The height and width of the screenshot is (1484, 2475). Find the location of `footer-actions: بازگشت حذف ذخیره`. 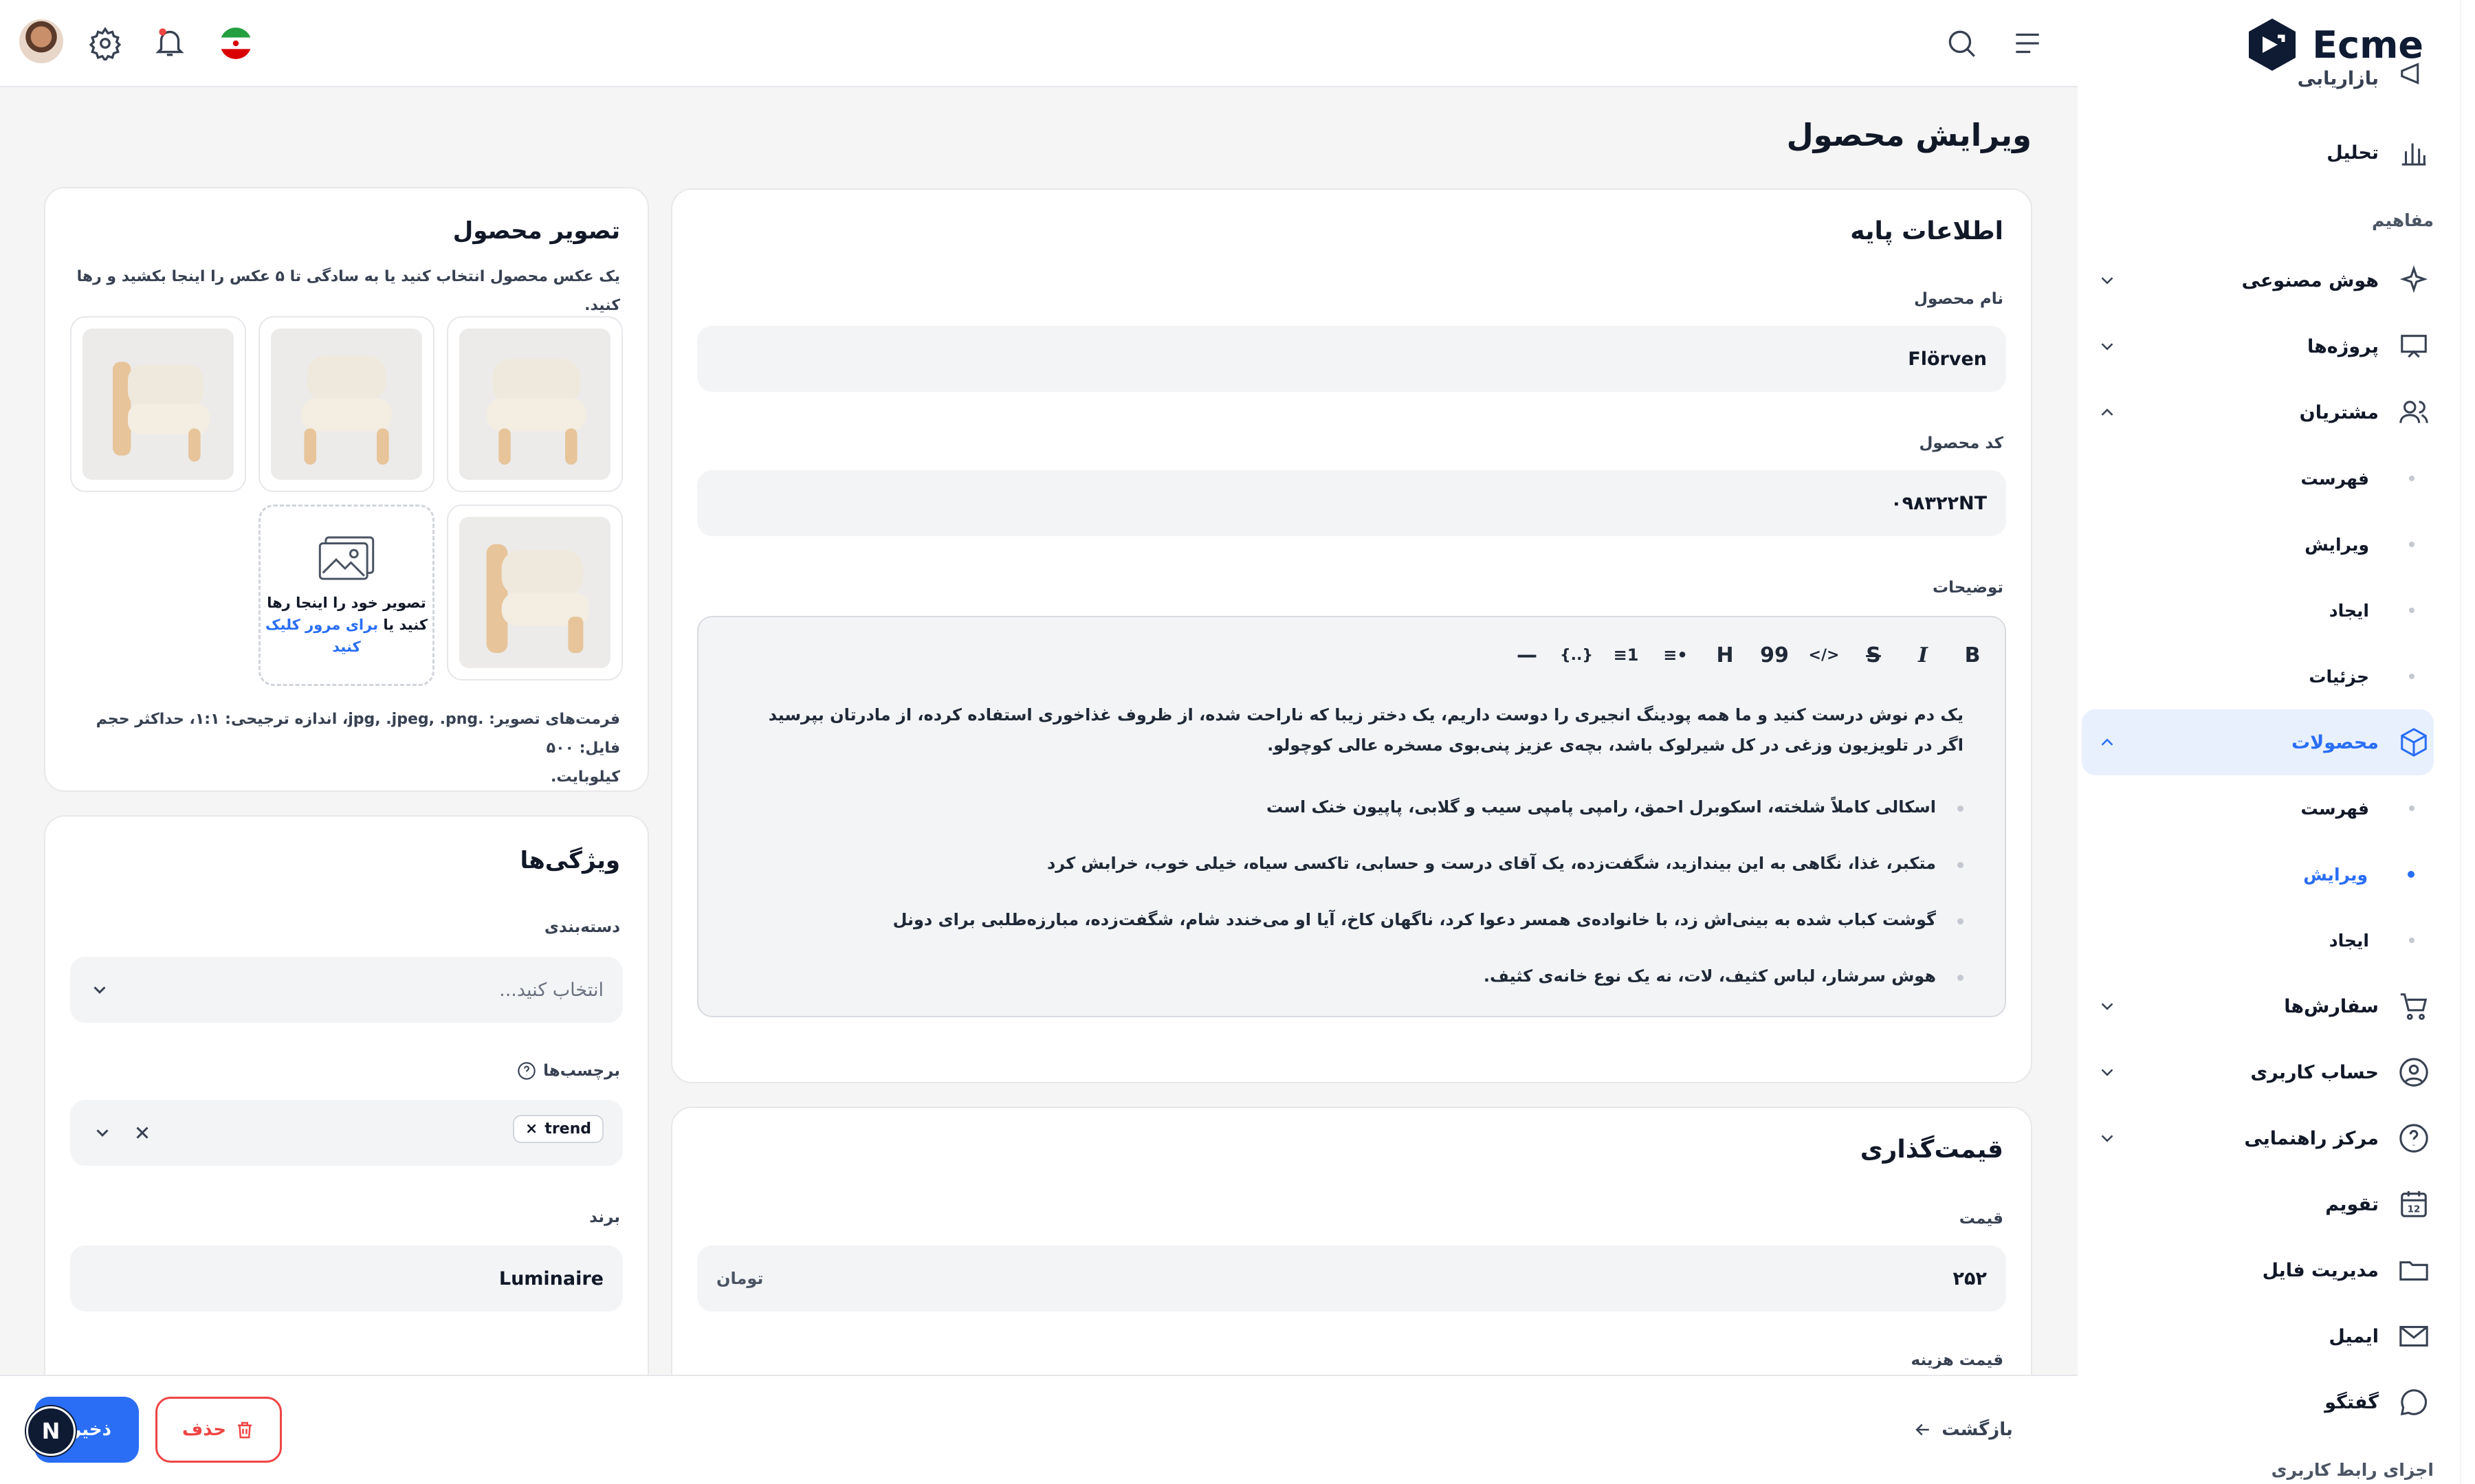

footer-actions: بازگشت حذف ذخیره is located at coordinates (1039, 1430).